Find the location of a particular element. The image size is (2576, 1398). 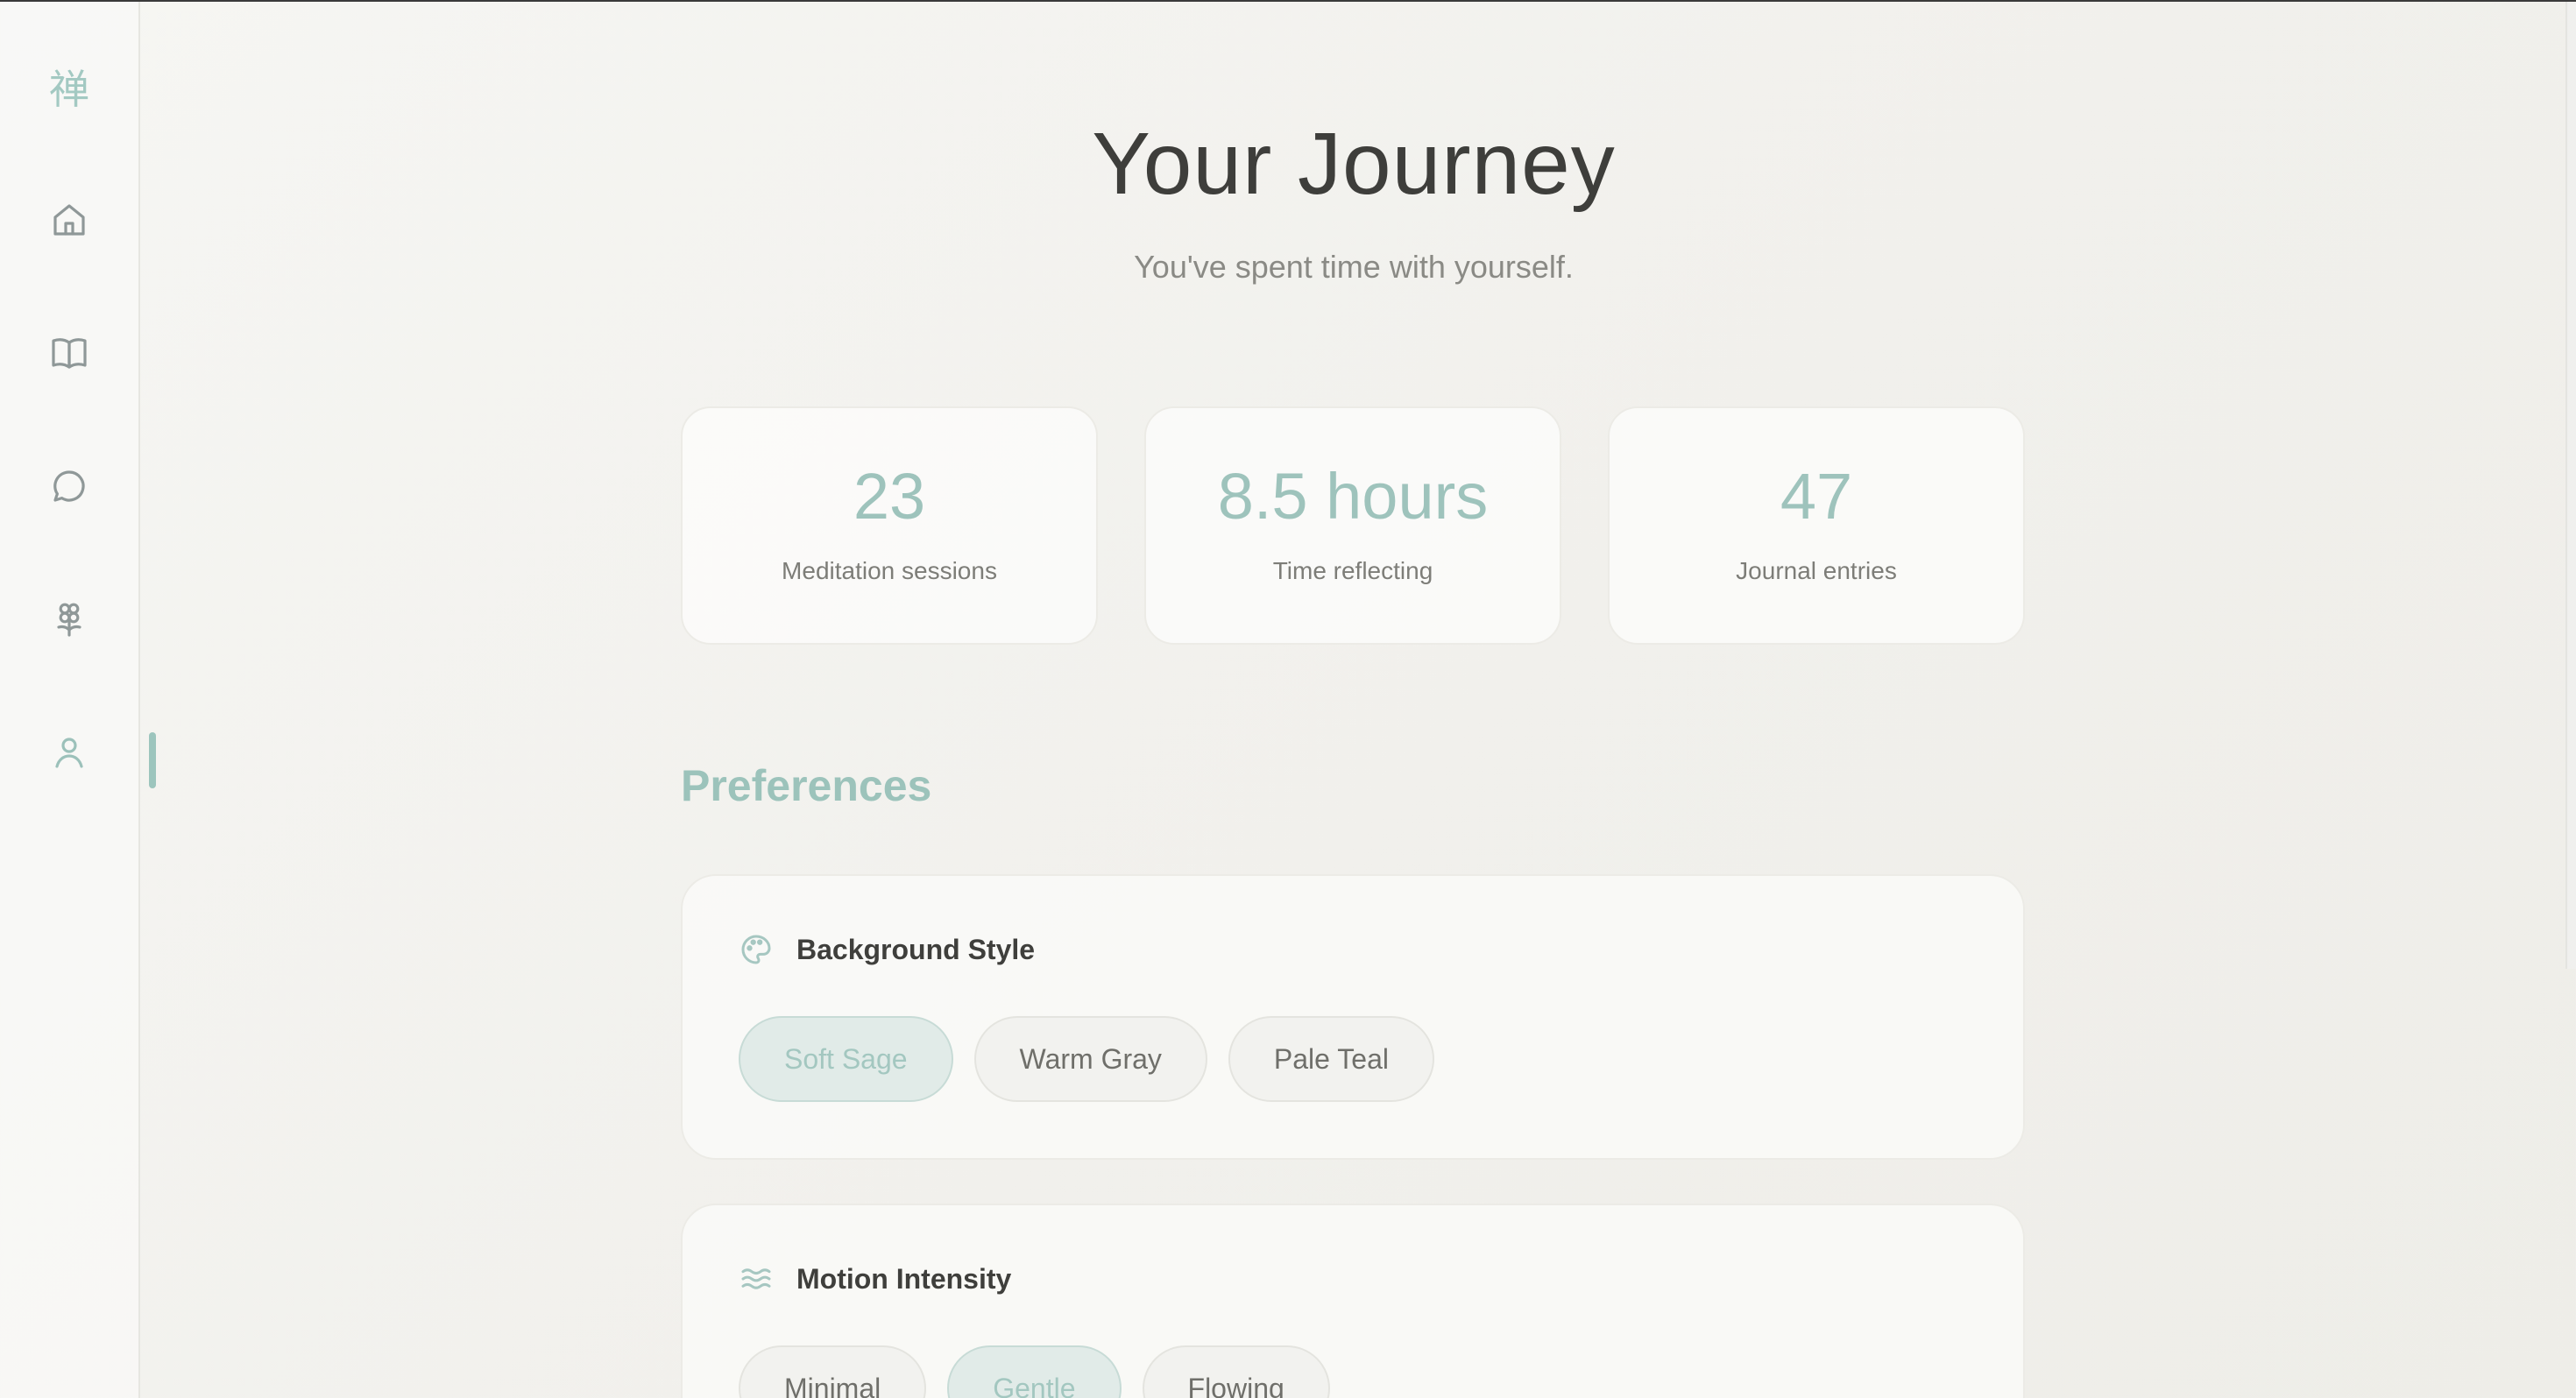

nav-meditate is located at coordinates (69, 619).